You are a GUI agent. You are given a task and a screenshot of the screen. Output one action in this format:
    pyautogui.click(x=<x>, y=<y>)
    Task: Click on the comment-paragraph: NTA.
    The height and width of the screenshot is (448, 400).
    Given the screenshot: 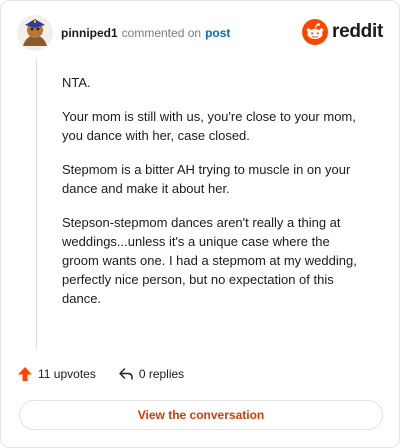 What is the action you would take?
    pyautogui.click(x=76, y=82)
    